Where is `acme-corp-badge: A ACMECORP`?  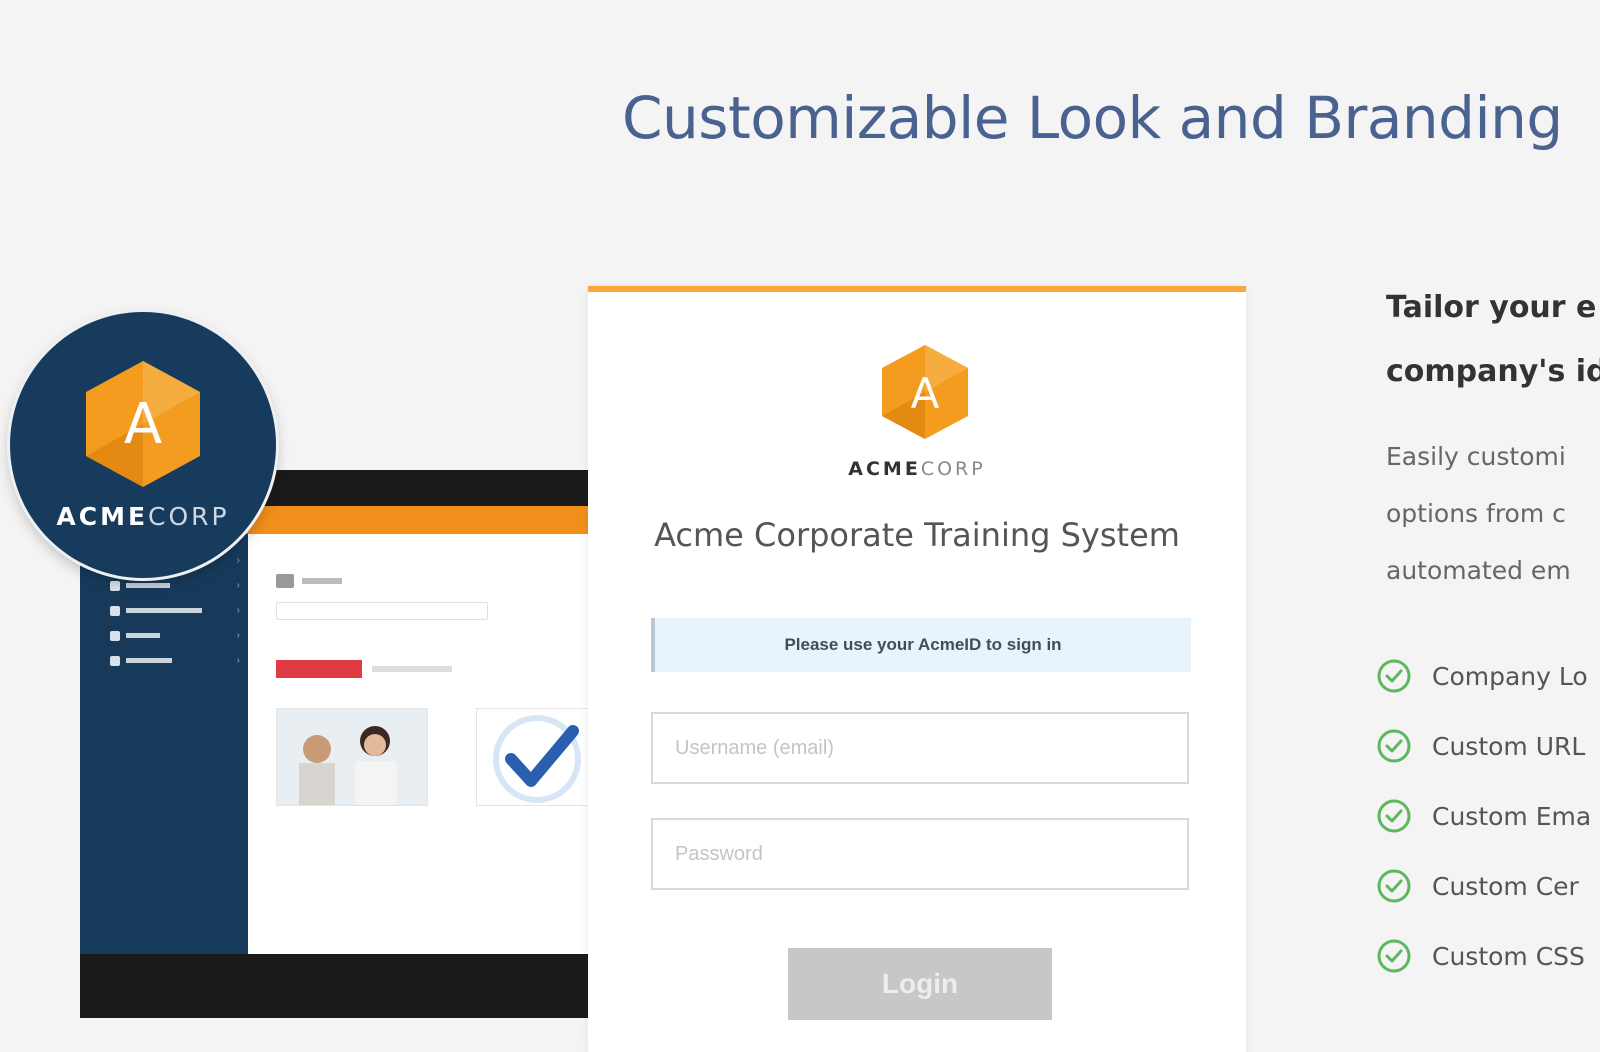
acme-corp-badge: A ACMECORP is located at coordinates (143, 445).